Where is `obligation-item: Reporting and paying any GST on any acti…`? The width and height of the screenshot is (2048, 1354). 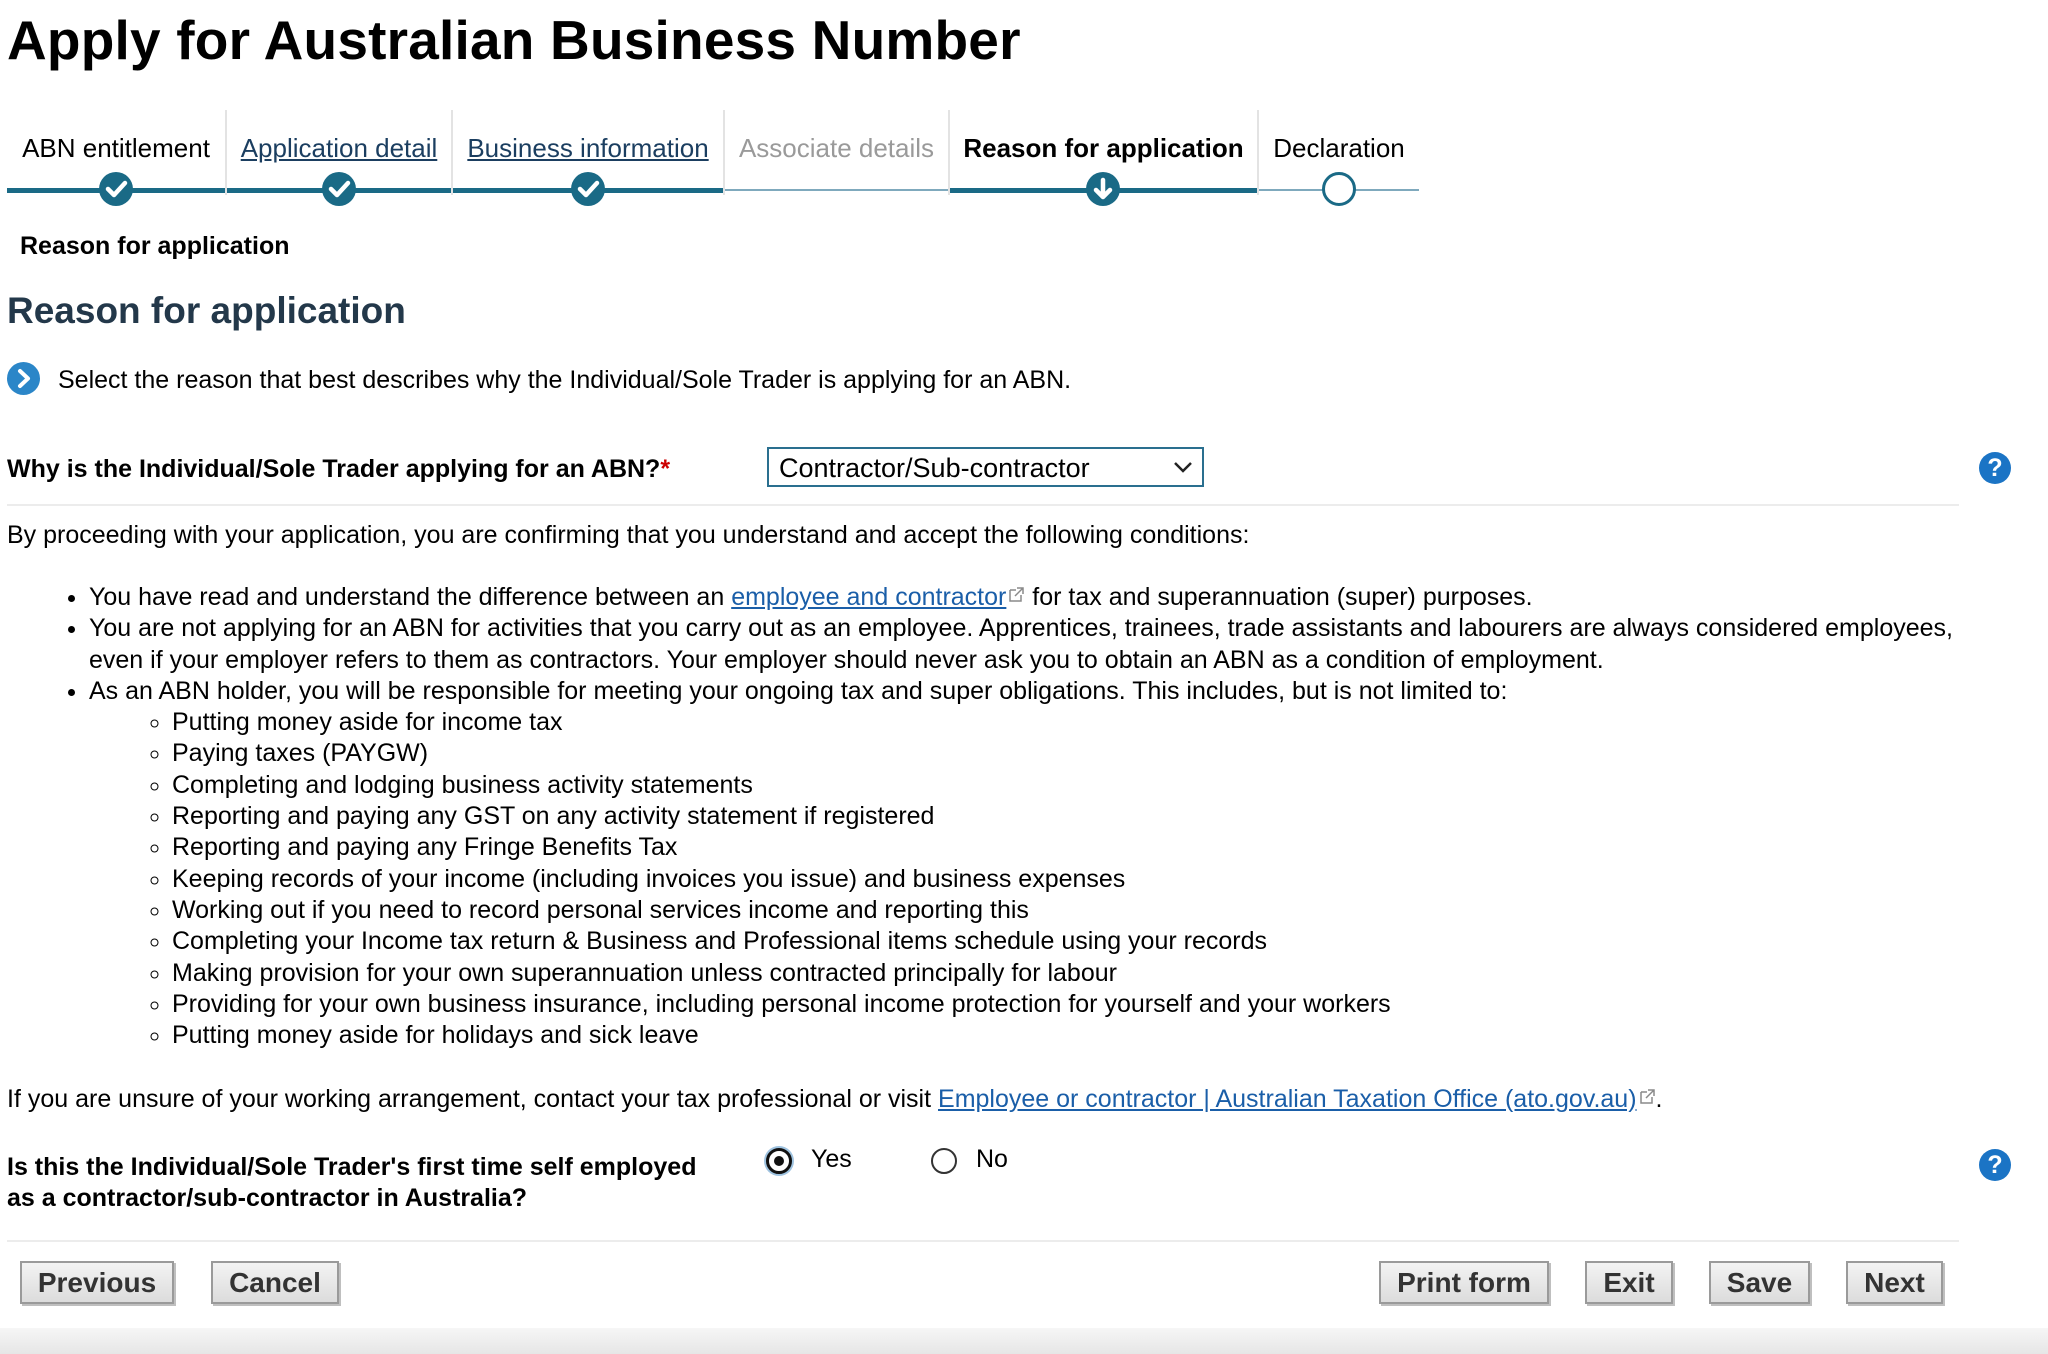 obligation-item: Reporting and paying any GST on any acti… is located at coordinates (1064, 816).